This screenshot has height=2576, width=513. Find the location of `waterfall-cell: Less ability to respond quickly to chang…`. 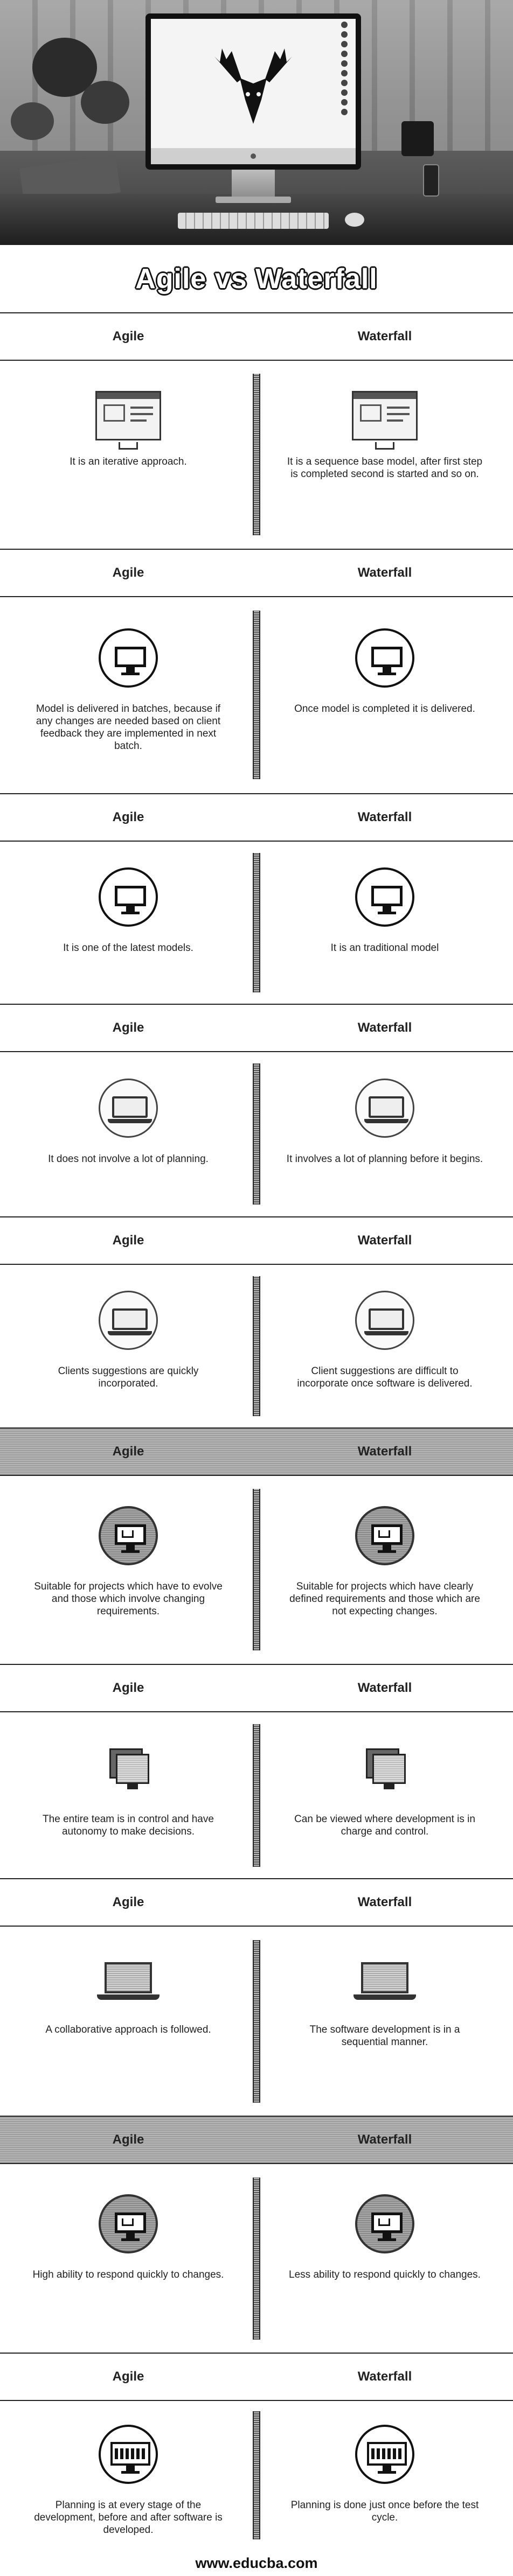

waterfall-cell: Less ability to respond quickly to chang… is located at coordinates (384, 2237).